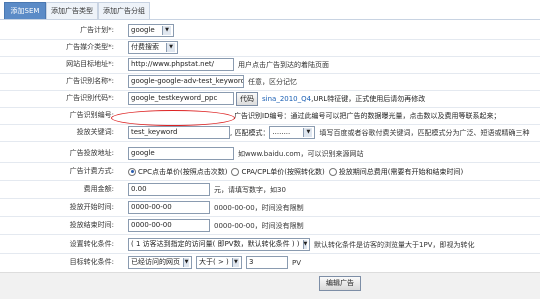 The width and height of the screenshot is (540, 299). I want to click on code-label: 广告识别代码*:, so click(90, 98).